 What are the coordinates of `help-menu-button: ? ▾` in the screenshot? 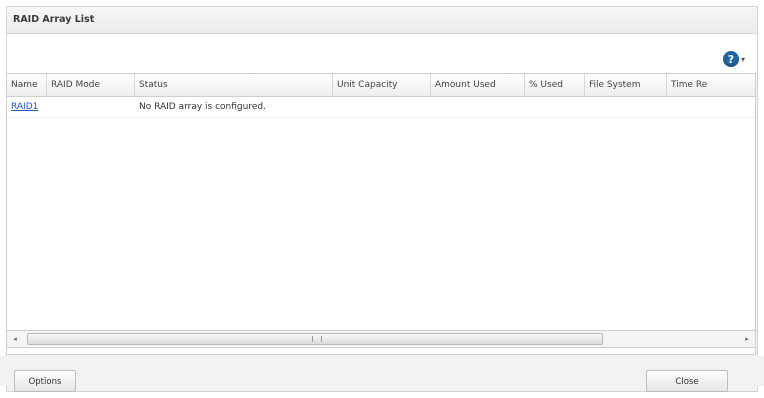 It's located at (736, 59).